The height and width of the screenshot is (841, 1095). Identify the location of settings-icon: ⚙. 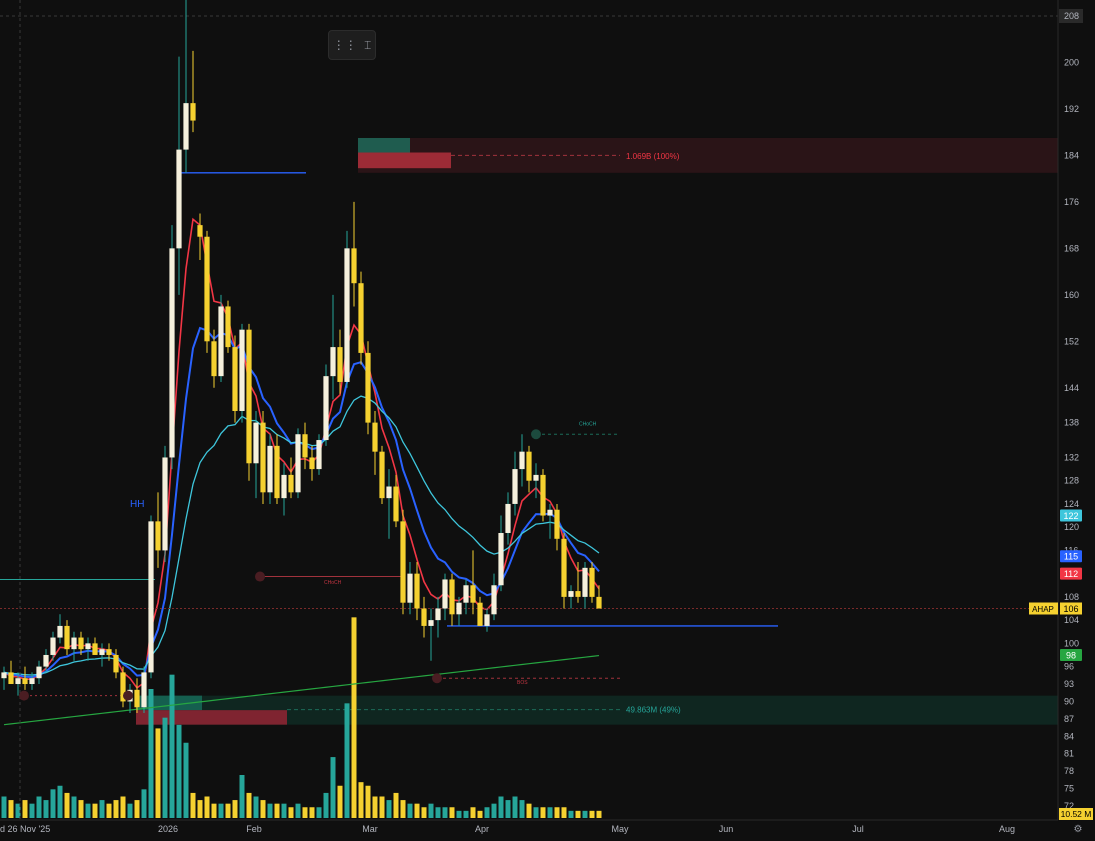
(1078, 829).